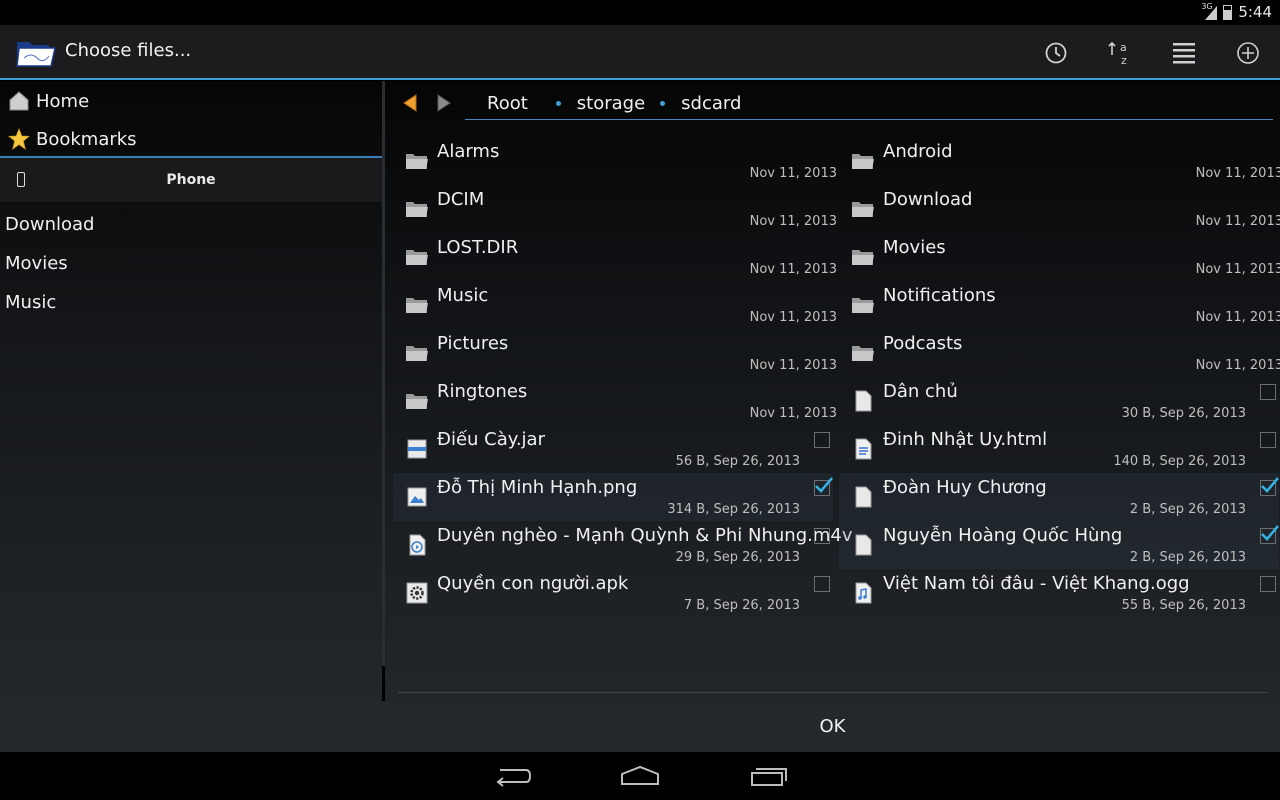 The image size is (1280, 800). Describe the element at coordinates (923, 343) in the screenshot. I see `file-name: Podcasts` at that location.